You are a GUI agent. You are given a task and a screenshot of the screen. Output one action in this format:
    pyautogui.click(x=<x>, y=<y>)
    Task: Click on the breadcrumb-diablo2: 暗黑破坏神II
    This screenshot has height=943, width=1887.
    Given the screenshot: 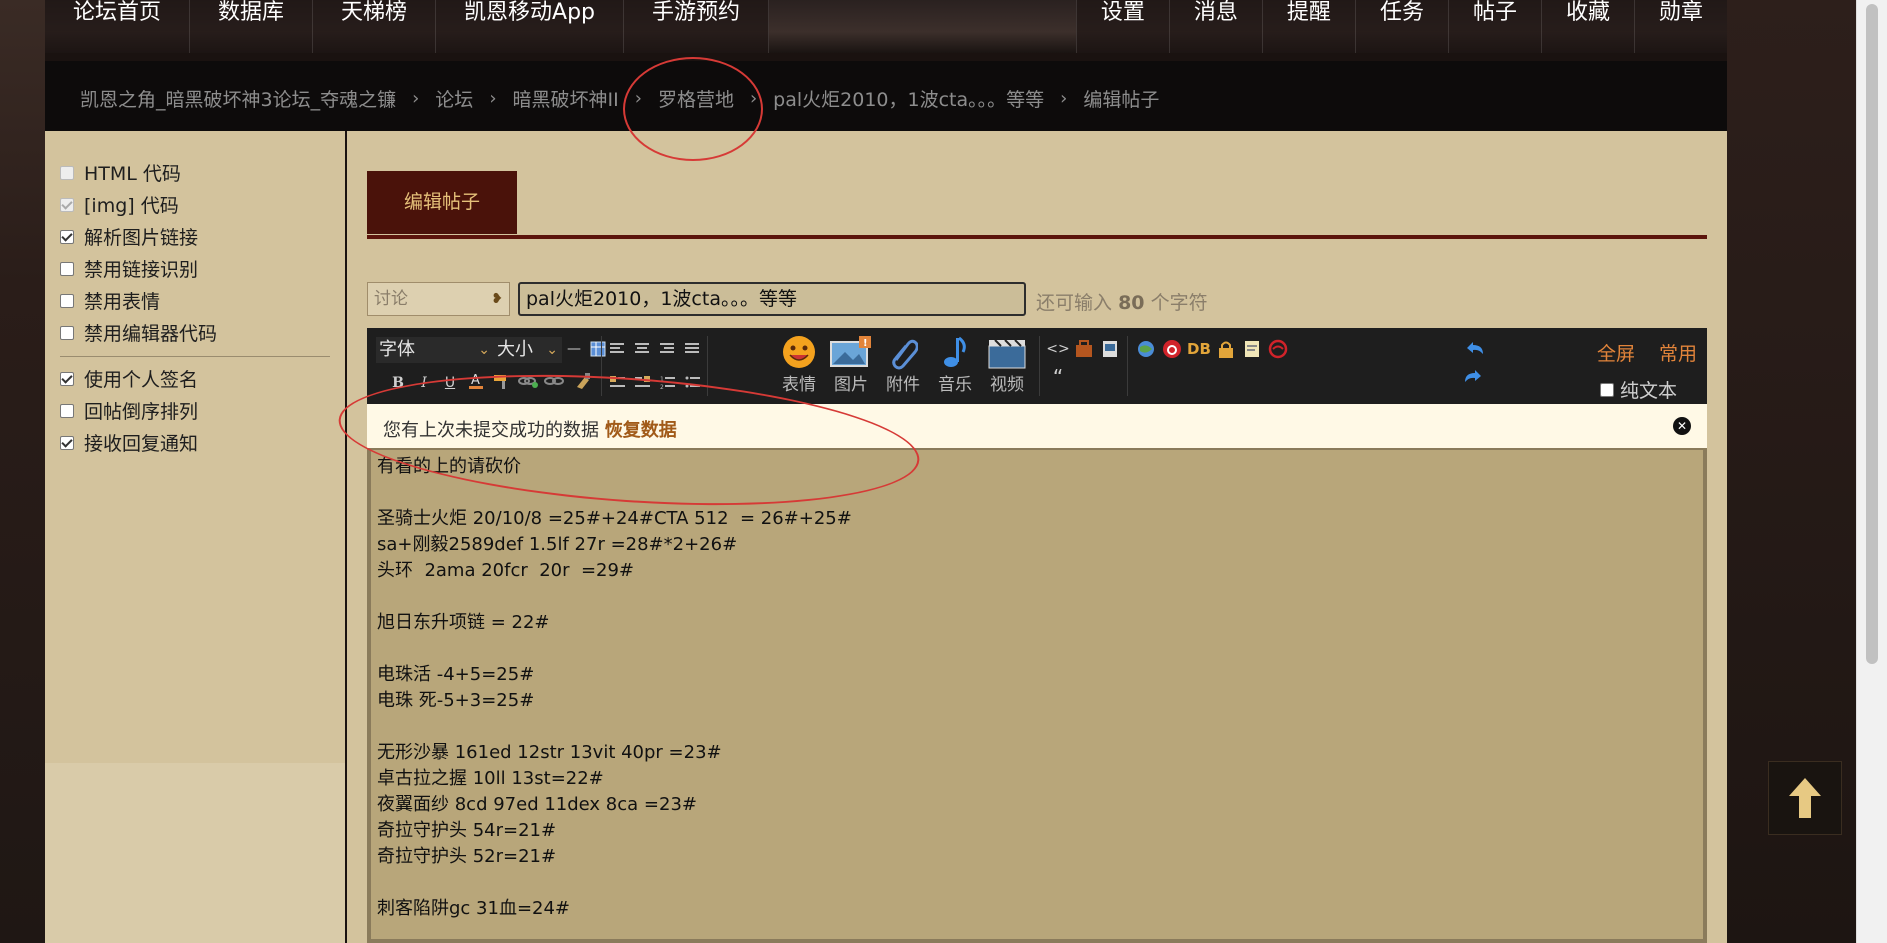 What is the action you would take?
    pyautogui.click(x=566, y=98)
    